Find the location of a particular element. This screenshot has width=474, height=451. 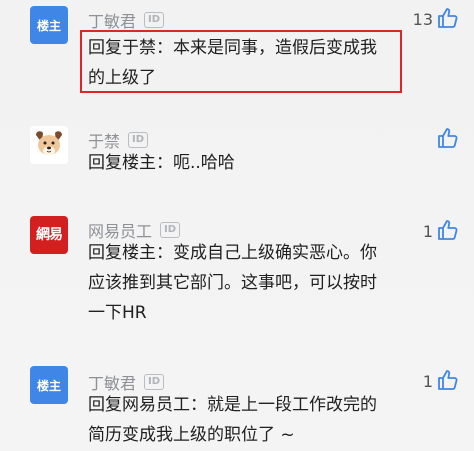

like-count: 13 is located at coordinates (422, 19).